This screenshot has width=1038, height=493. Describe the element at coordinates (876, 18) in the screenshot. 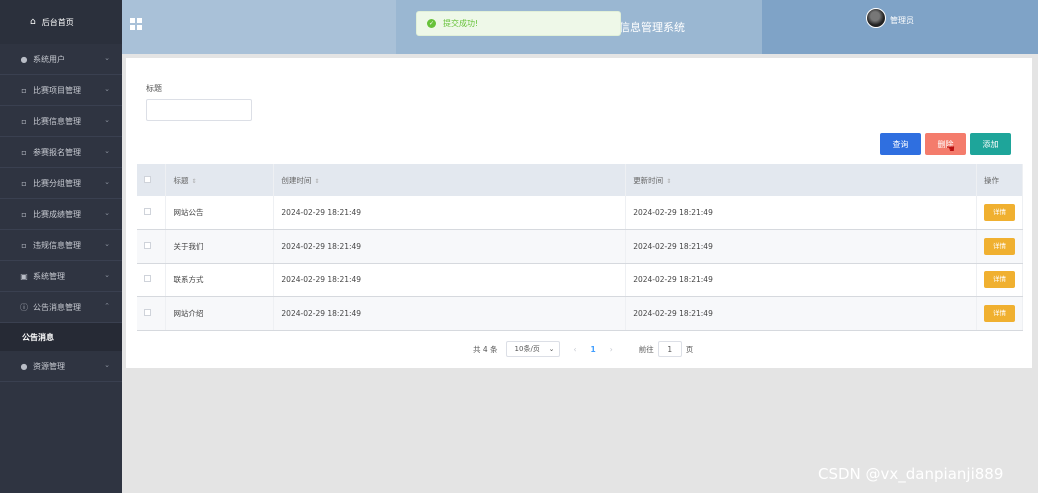

I see `avatar` at that location.